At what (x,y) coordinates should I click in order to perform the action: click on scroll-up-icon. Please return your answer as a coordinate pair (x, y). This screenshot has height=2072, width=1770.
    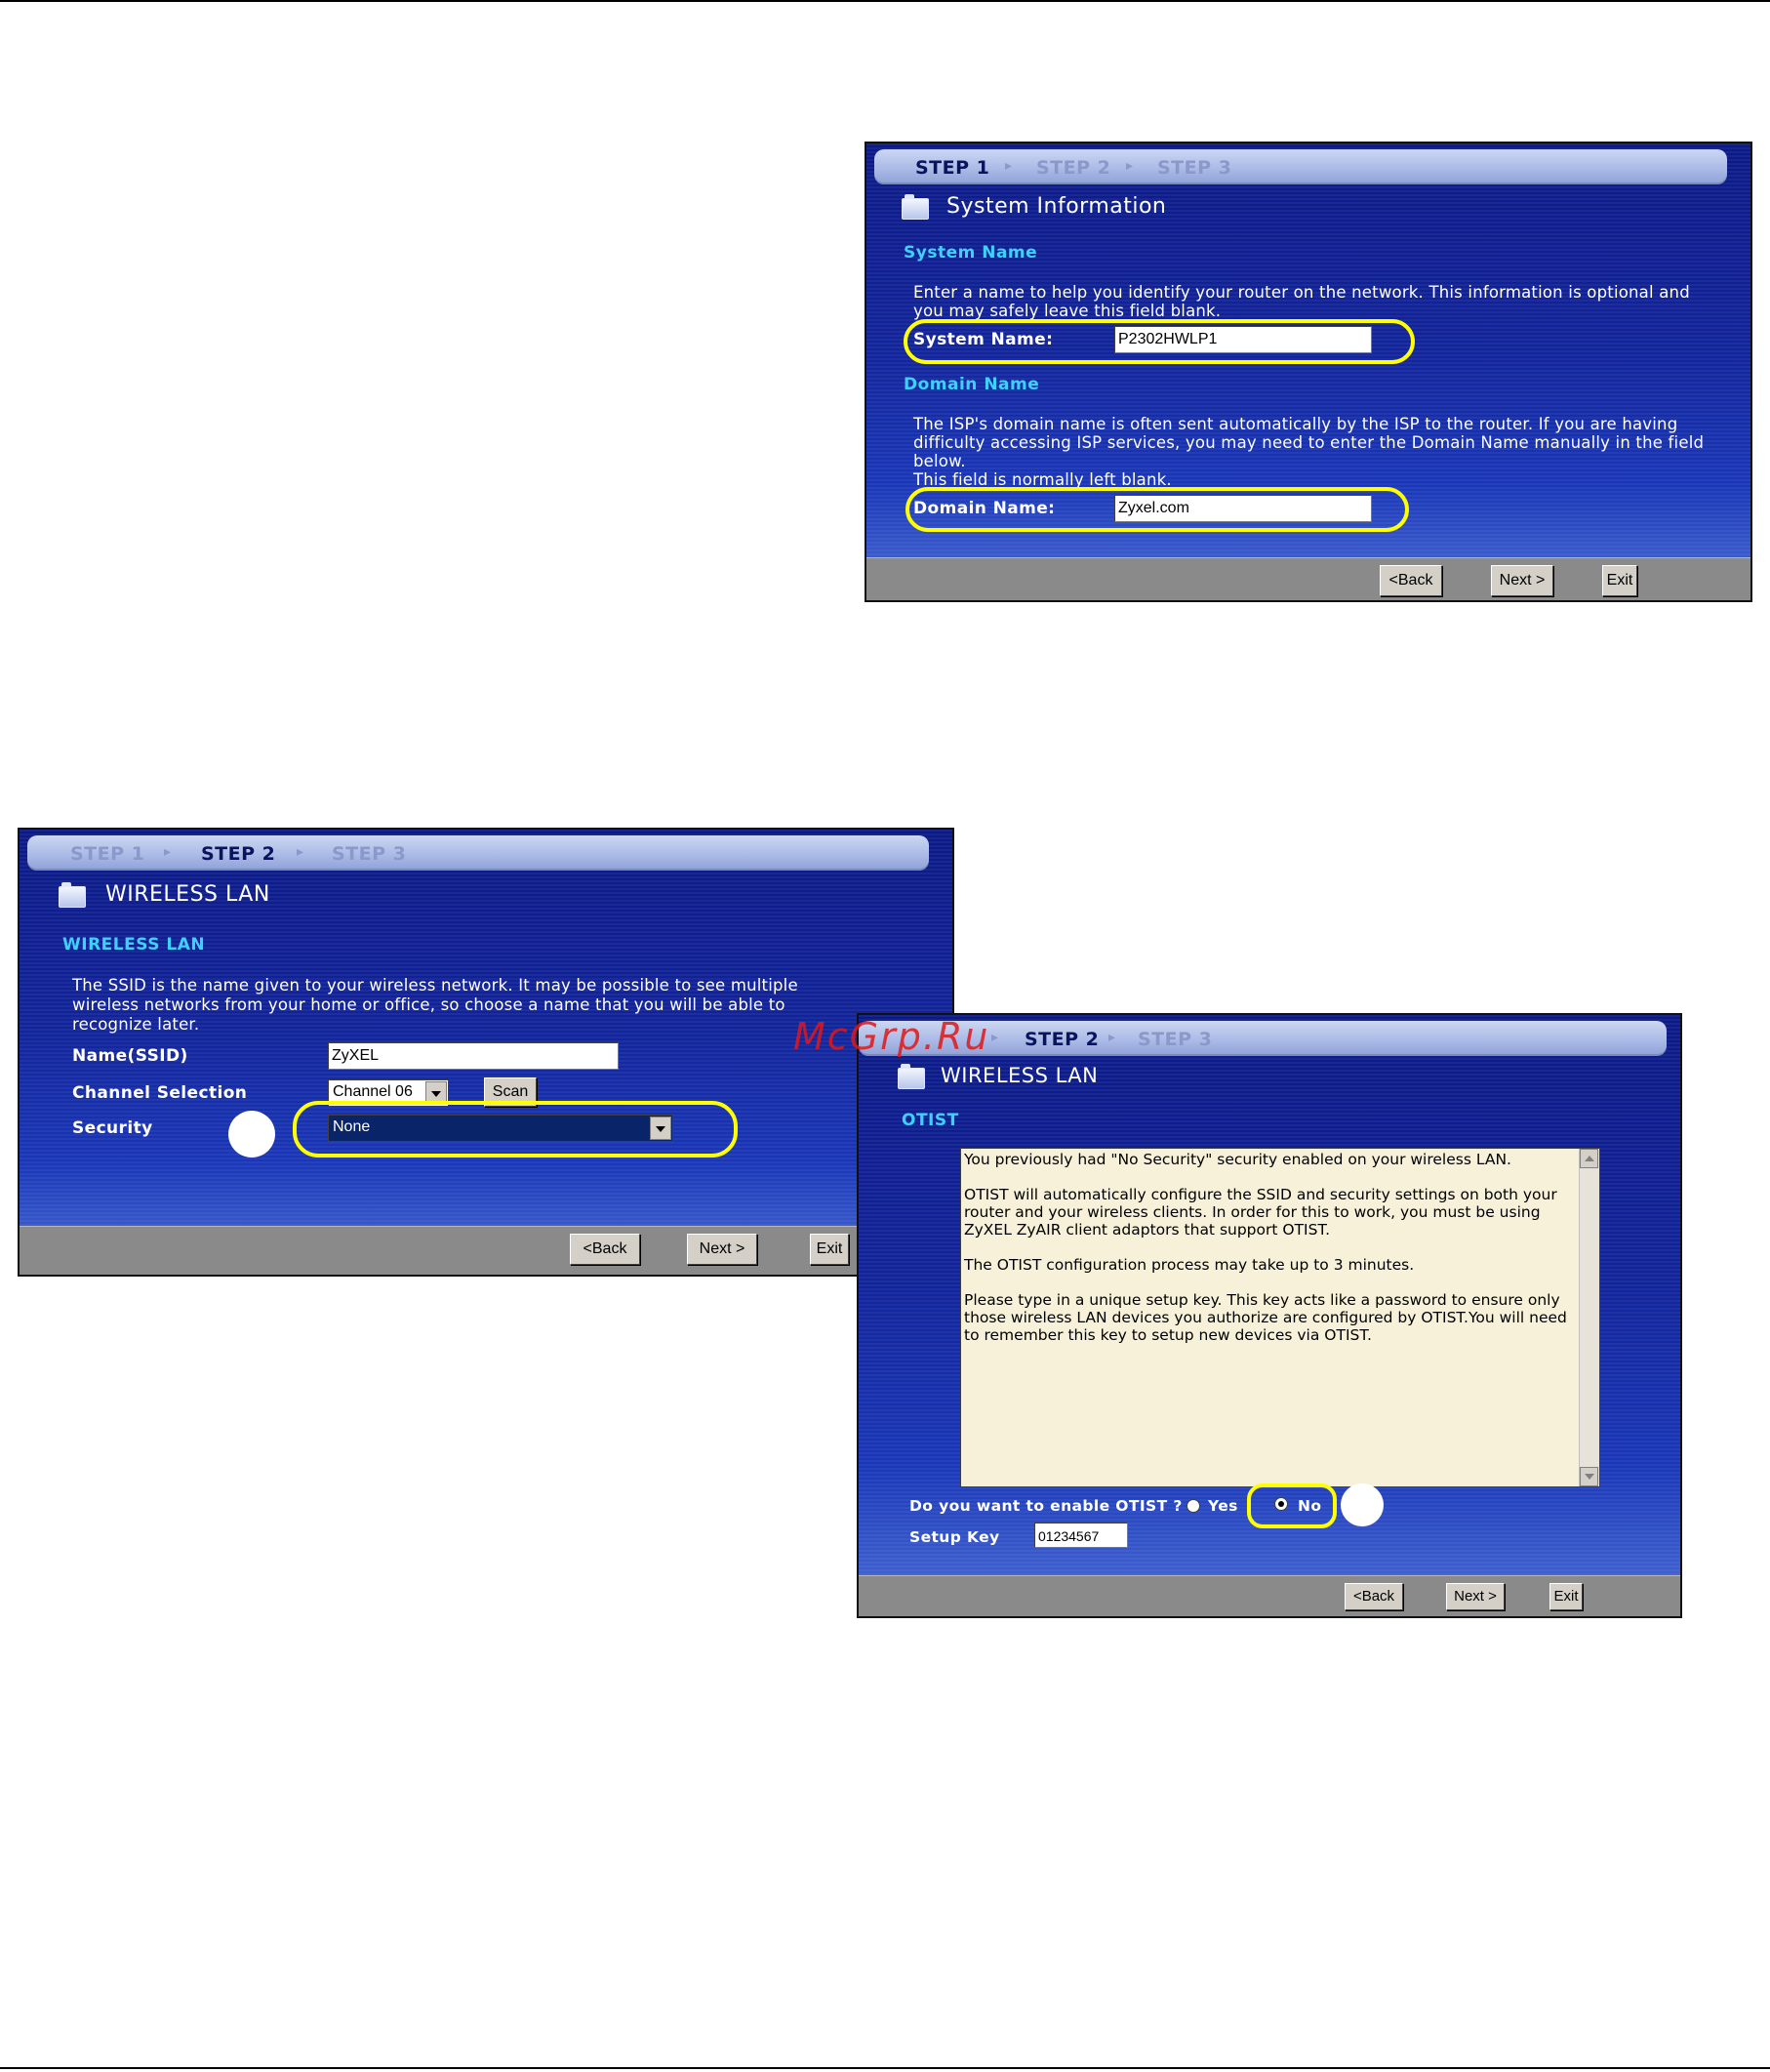
    Looking at the image, I should click on (1589, 1158).